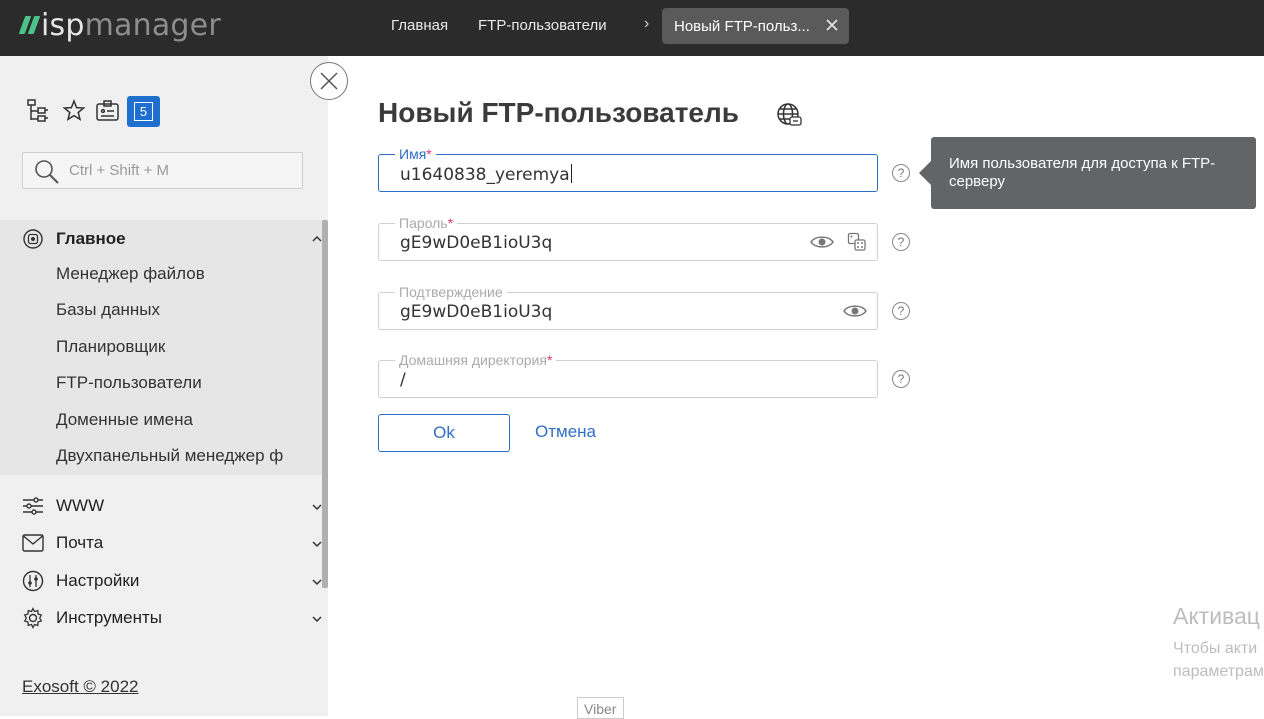 This screenshot has height=719, width=1264. What do you see at coordinates (108, 111) in the screenshot?
I see `clipboard-icon` at bounding box center [108, 111].